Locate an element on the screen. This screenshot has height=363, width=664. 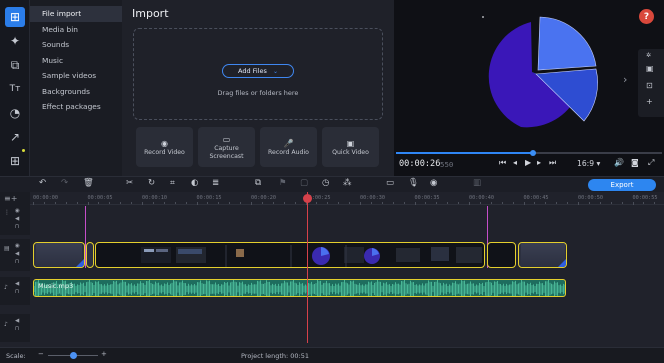
more-tools-icon: ⊞ is located at coordinates (15, 161).